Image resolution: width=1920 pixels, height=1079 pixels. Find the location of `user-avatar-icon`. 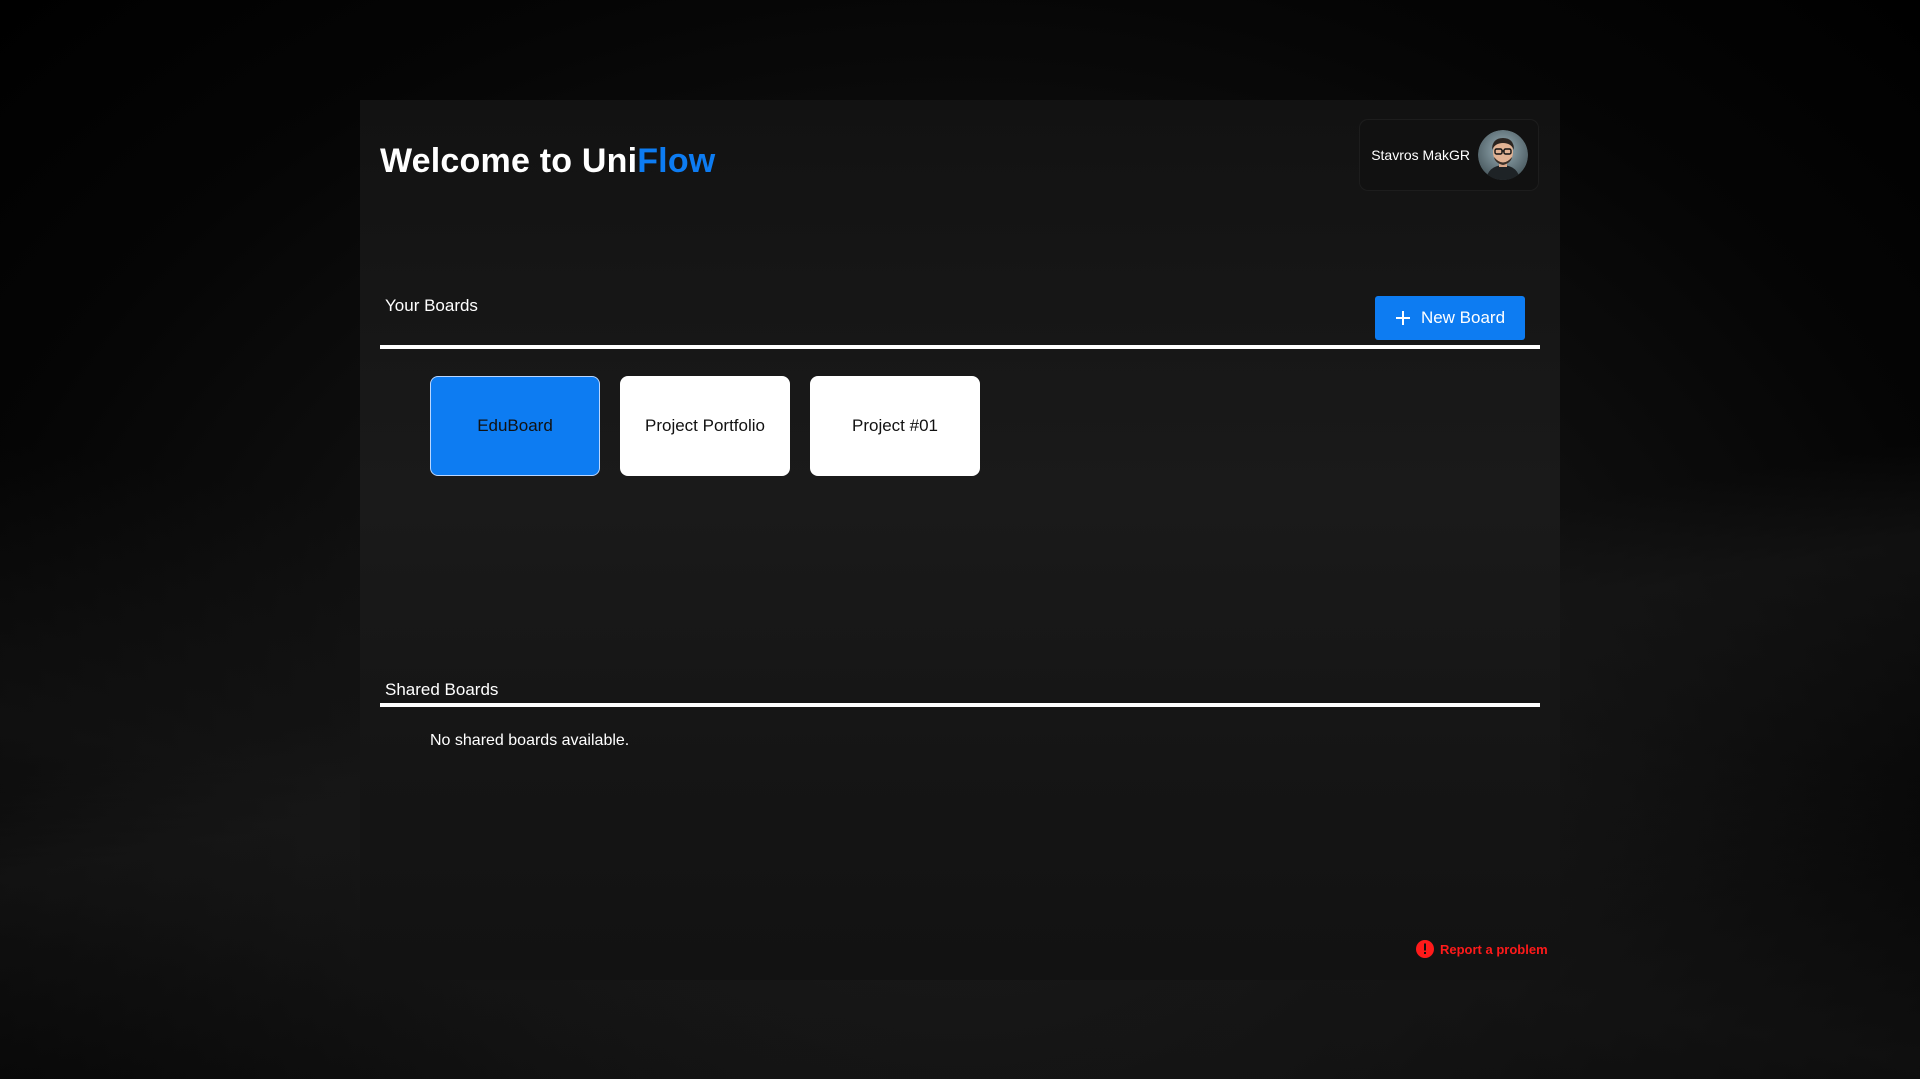

user-avatar-icon is located at coordinates (1503, 155).